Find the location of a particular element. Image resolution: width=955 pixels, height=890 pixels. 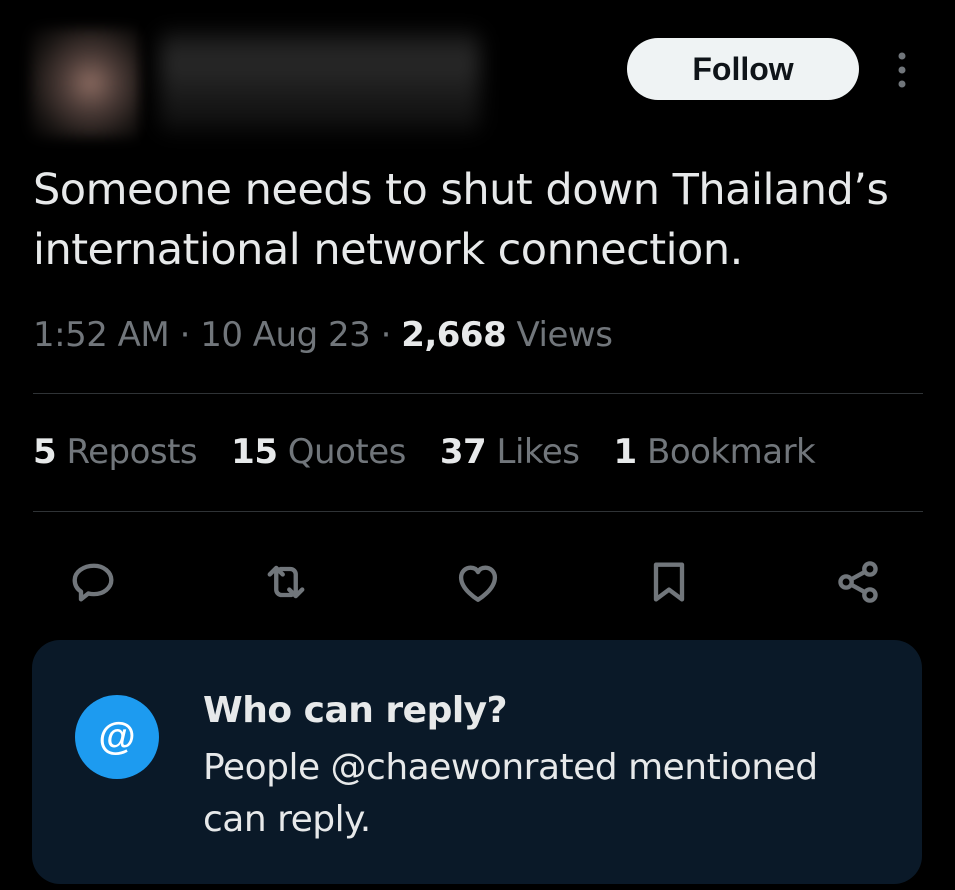

more-vertical-icon is located at coordinates (902, 70).